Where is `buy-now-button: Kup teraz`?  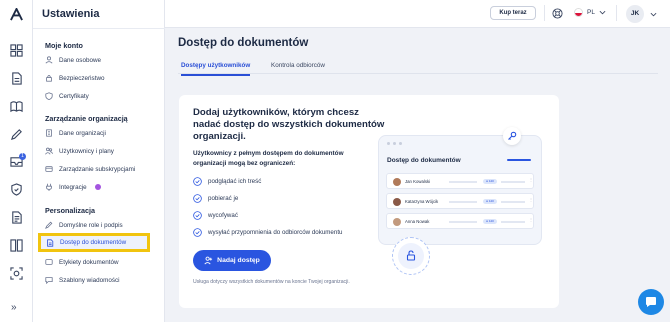
buy-now-button: Kup teraz is located at coordinates (513, 13).